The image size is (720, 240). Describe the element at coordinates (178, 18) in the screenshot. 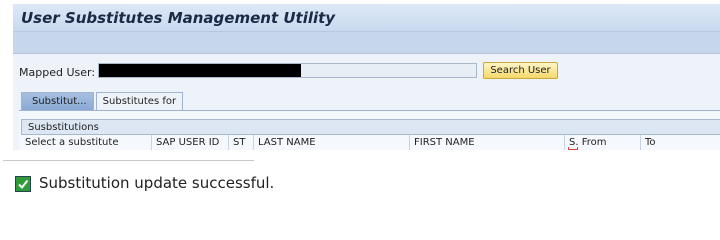

I see `page-title: User Substitutes Management Utility` at that location.